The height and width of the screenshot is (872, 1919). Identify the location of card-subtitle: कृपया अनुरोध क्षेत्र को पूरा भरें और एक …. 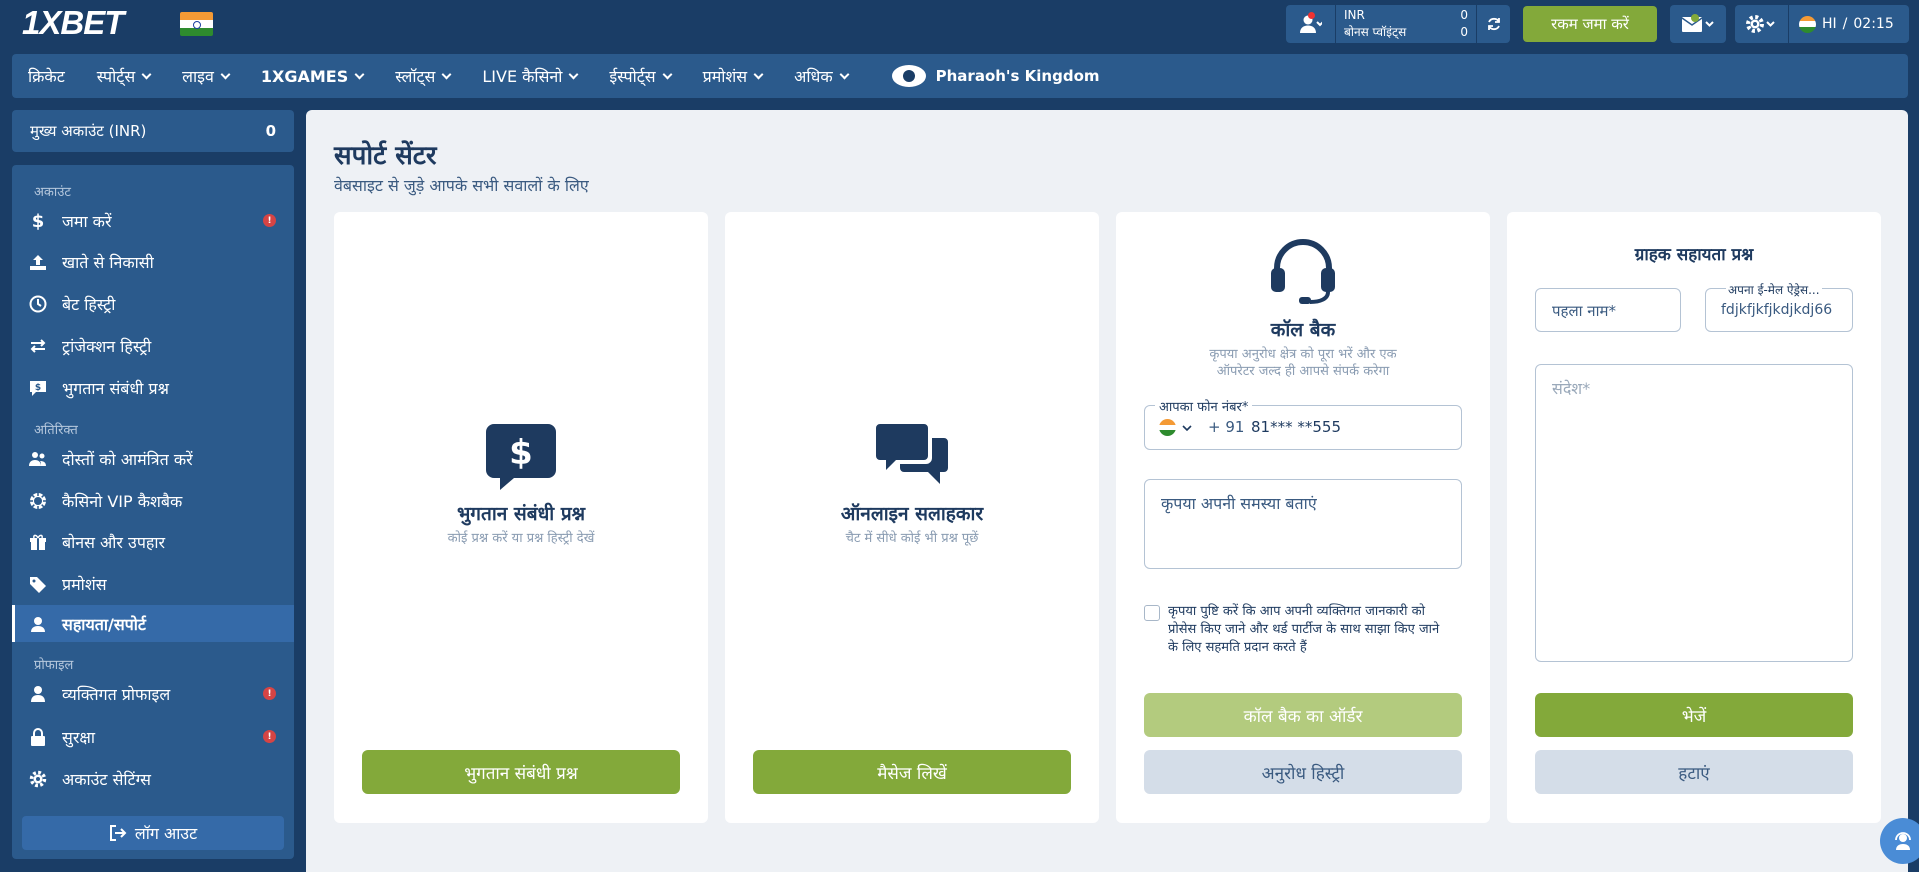
(1303, 363).